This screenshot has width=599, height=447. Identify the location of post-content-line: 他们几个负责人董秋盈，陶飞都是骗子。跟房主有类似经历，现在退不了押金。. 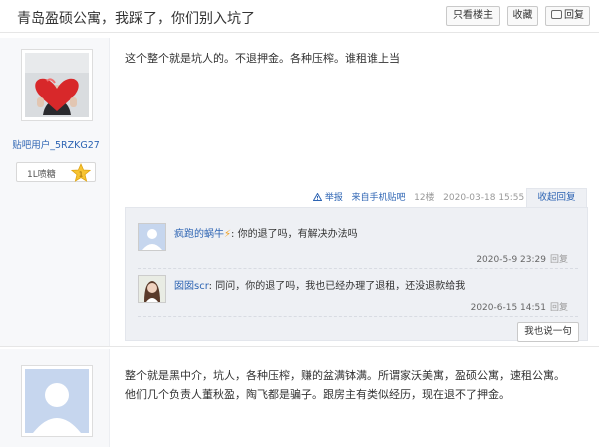
(317, 394).